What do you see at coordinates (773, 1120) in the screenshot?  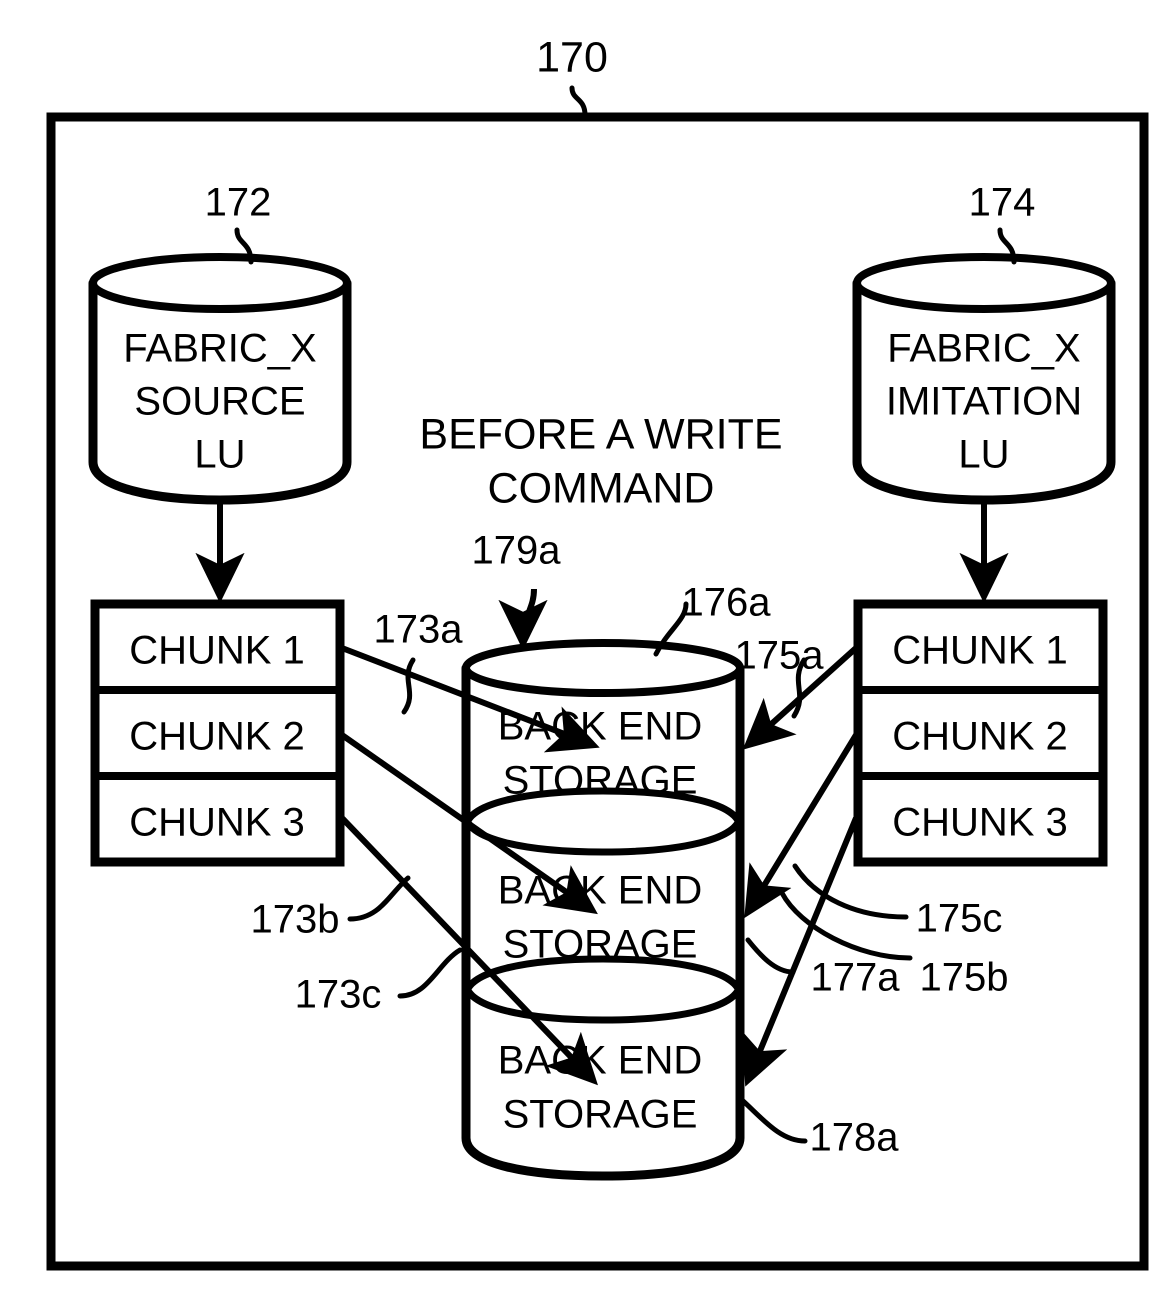 I see `leader-178a` at bounding box center [773, 1120].